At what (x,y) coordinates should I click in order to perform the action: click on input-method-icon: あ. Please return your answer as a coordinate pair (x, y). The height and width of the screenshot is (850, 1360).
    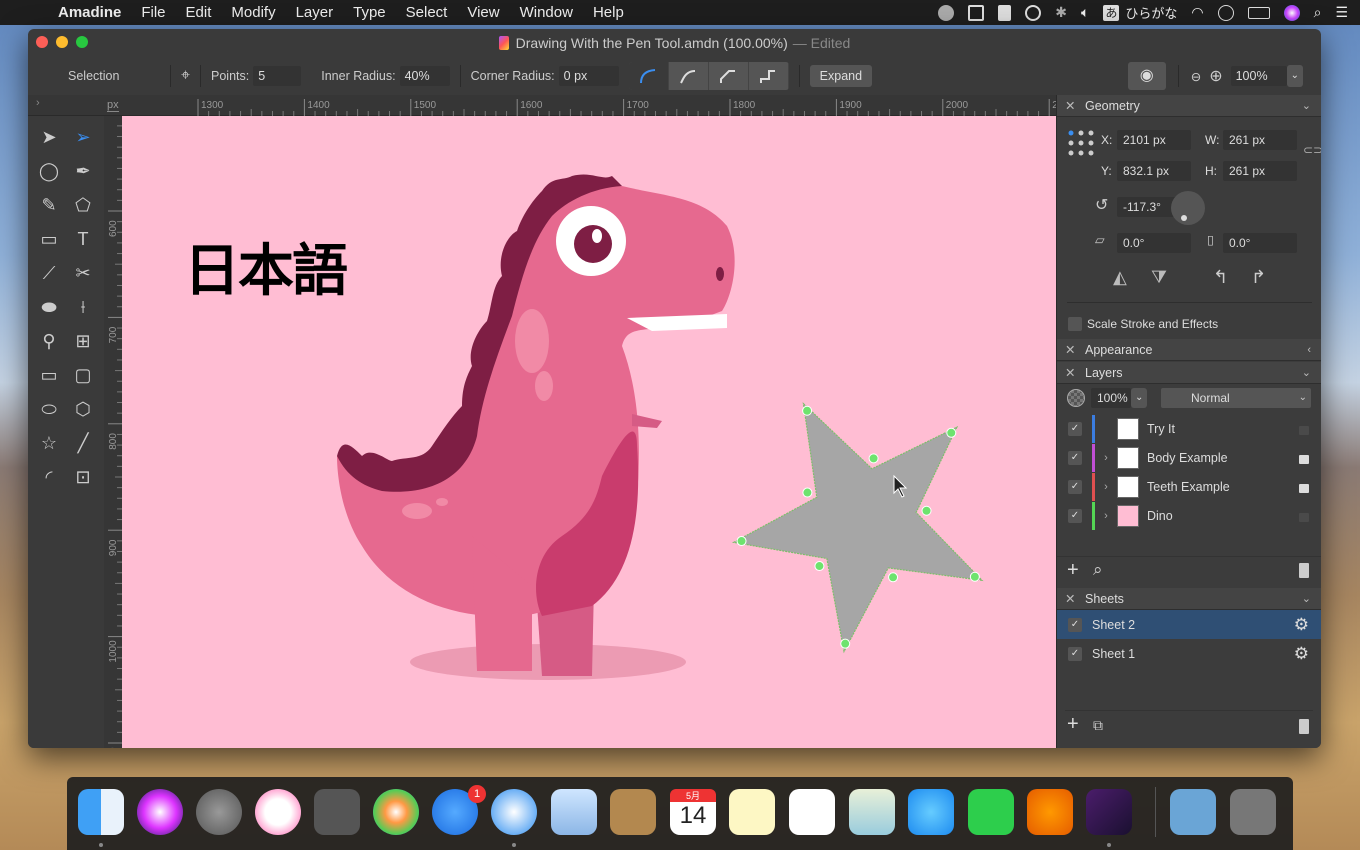
    Looking at the image, I should click on (1111, 12).